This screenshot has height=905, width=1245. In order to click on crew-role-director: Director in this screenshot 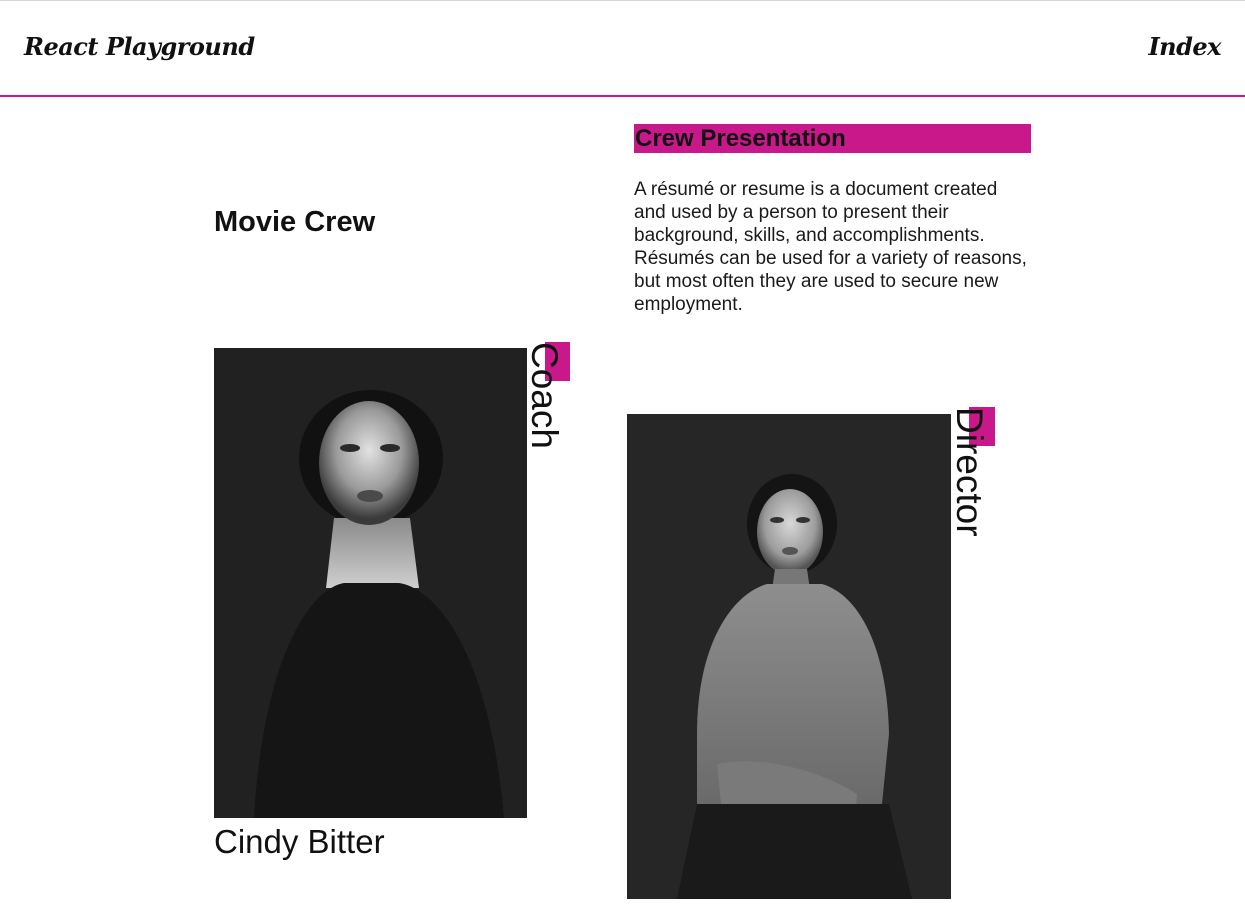, I will do `click(969, 472)`.